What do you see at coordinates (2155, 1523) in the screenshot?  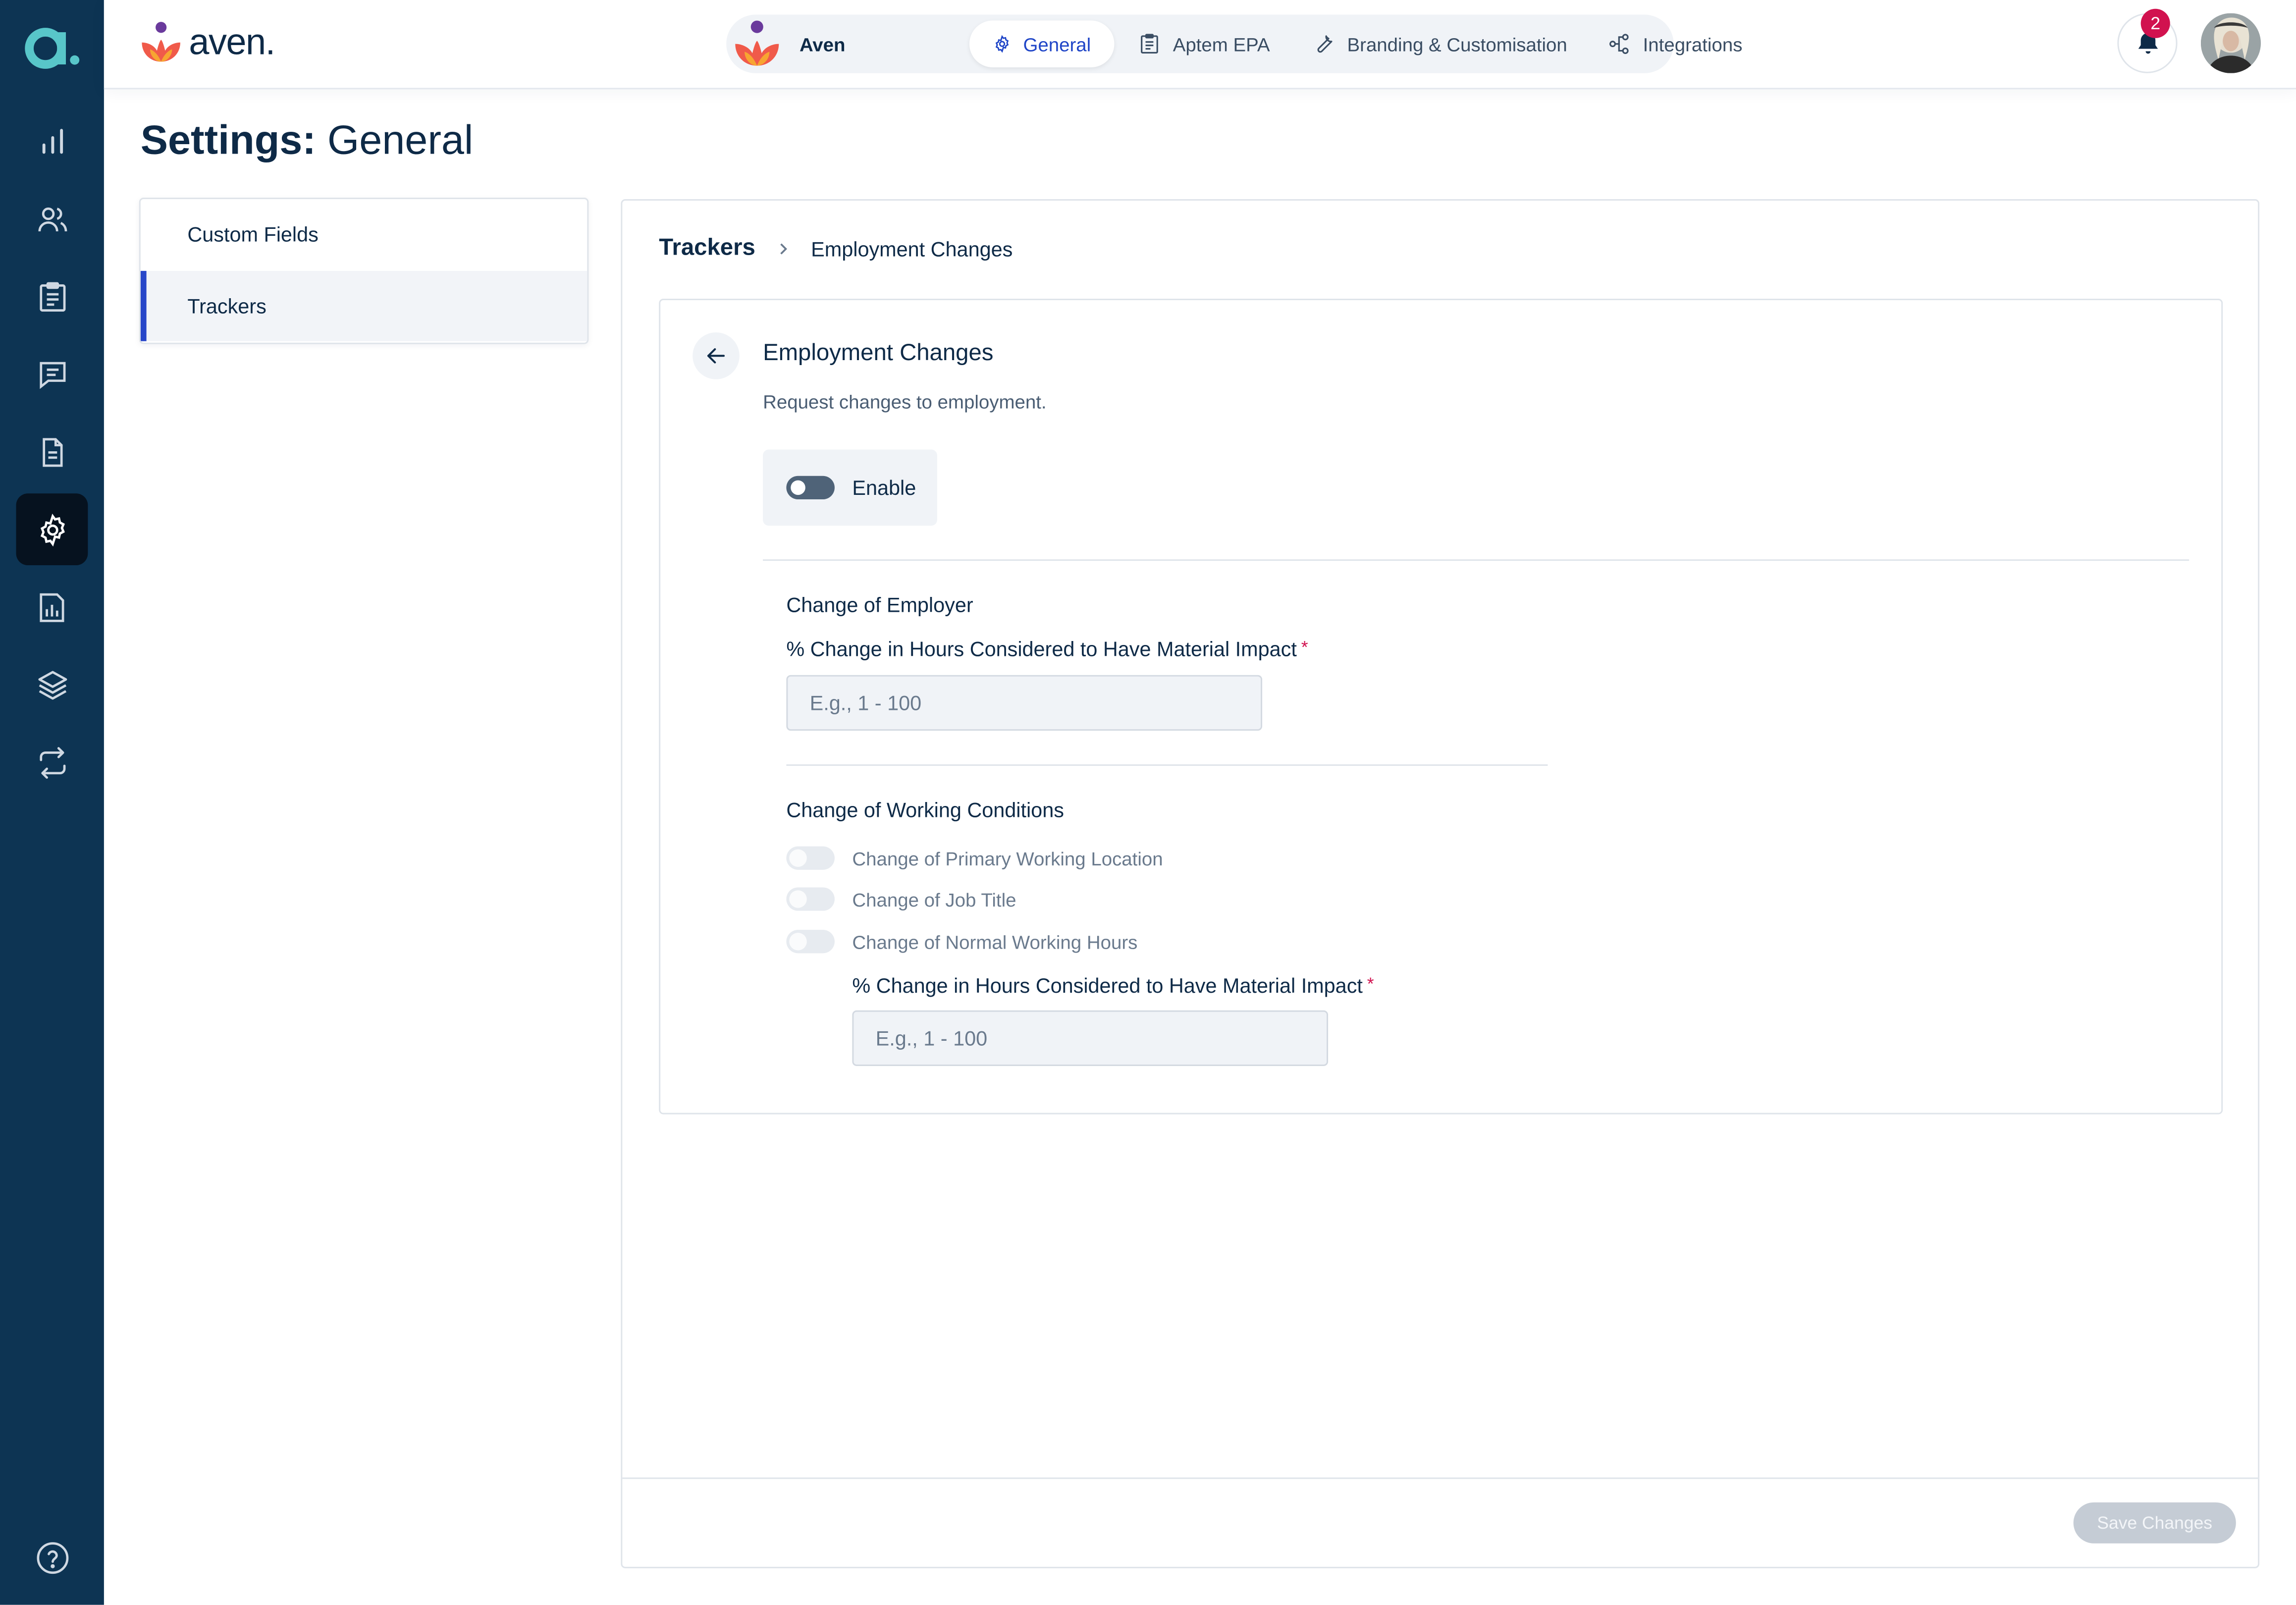 I see `save-changes-button: Save Changes` at bounding box center [2155, 1523].